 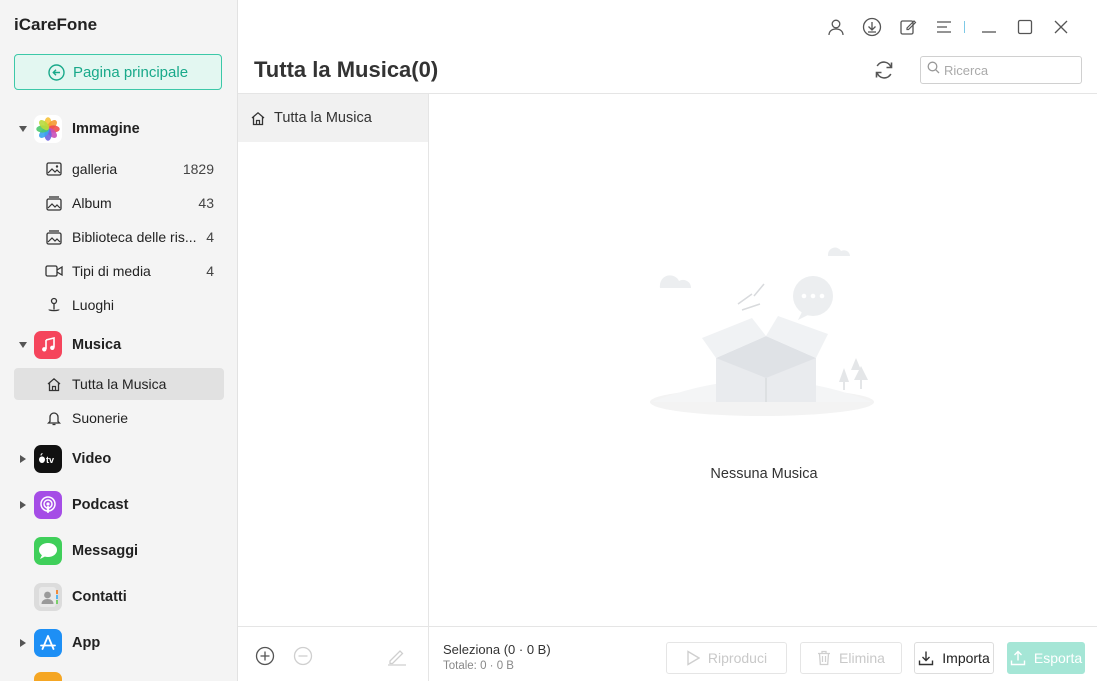 I want to click on maximize-icon, so click(x=1025, y=27).